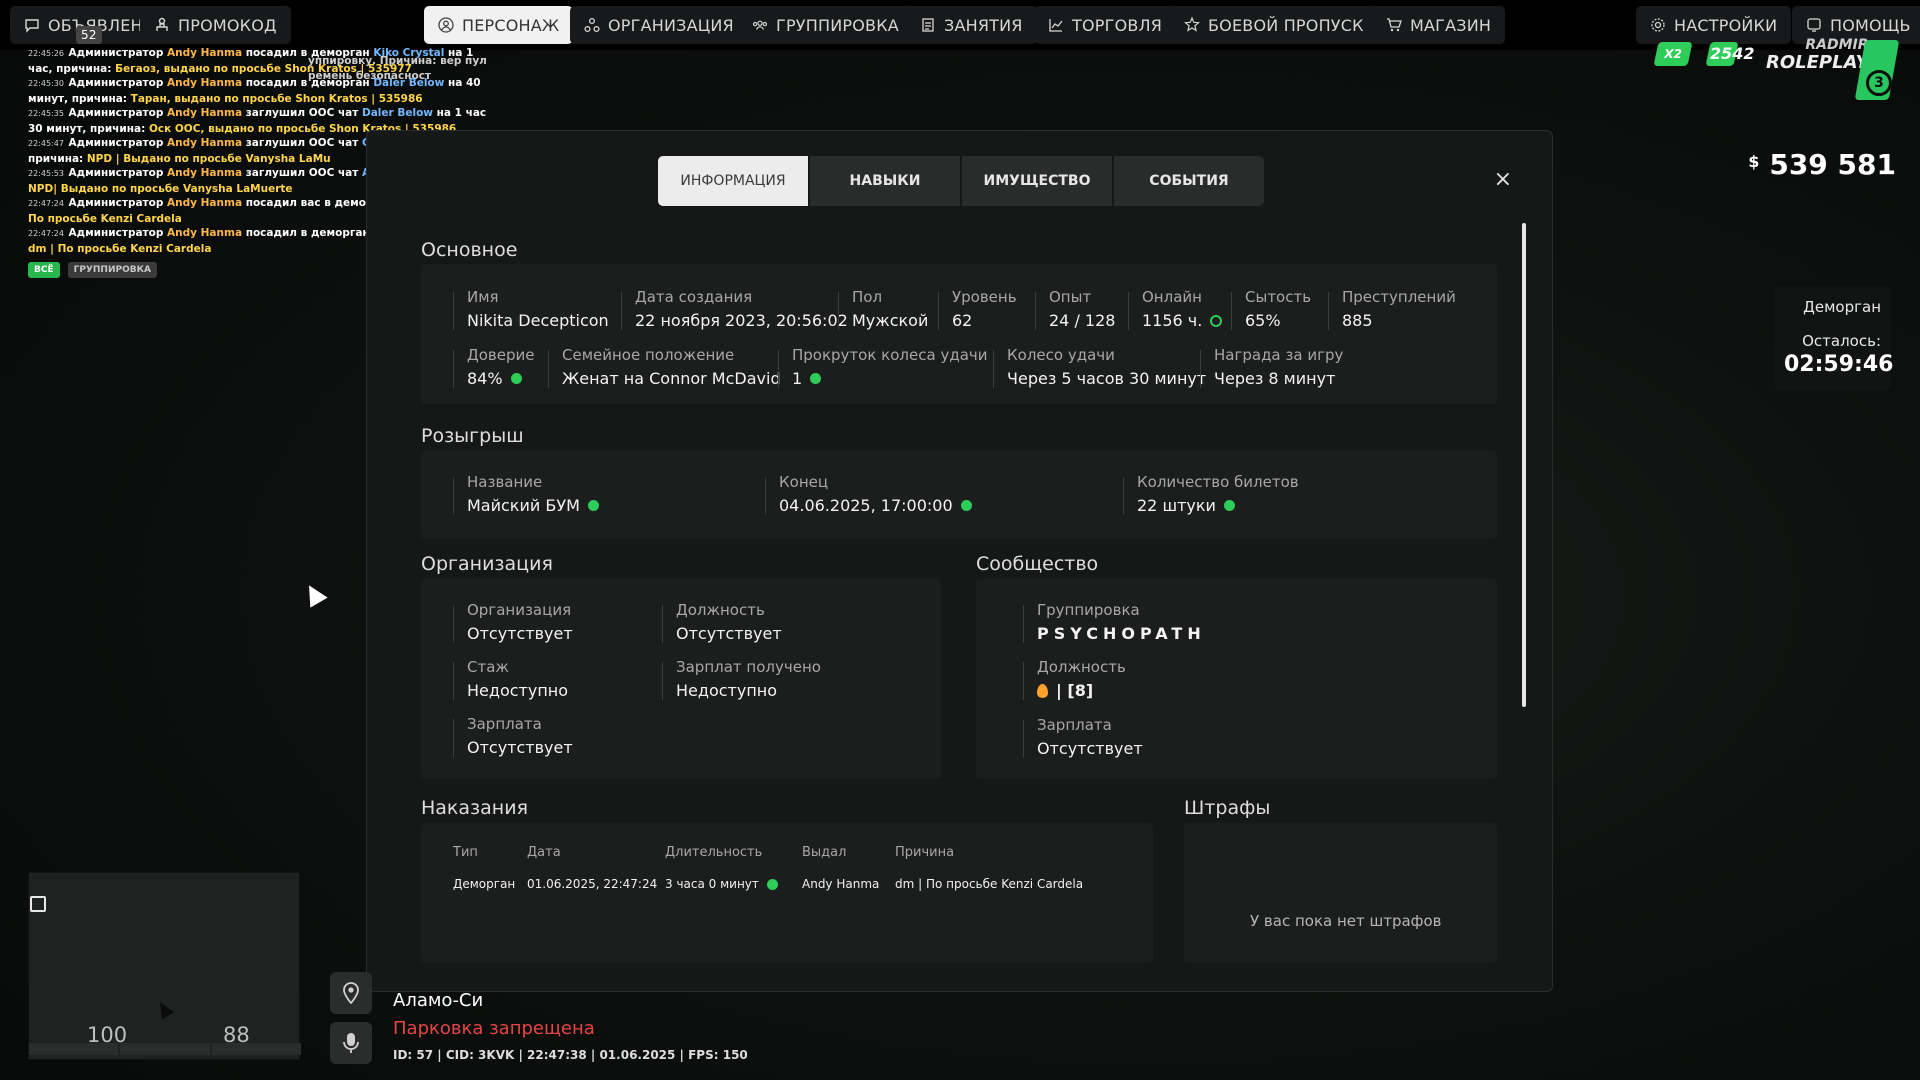 The width and height of the screenshot is (1920, 1080). Describe the element at coordinates (47, 53) in the screenshot. I see `chat-fragment: 22:45:26` at that location.